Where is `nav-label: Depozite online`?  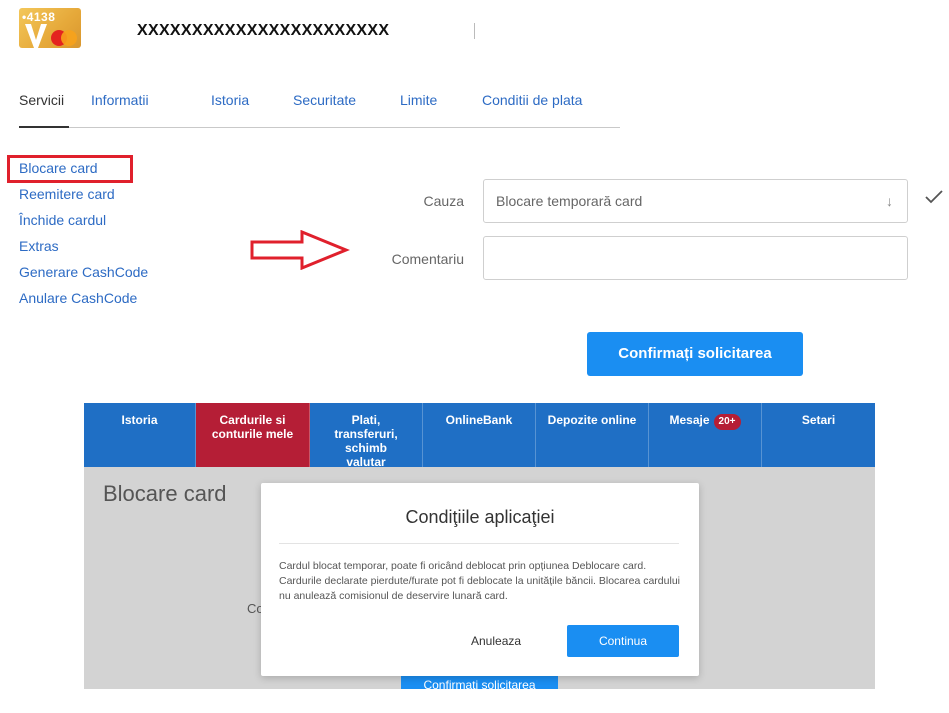
nav-label: Depozite online is located at coordinates (592, 420).